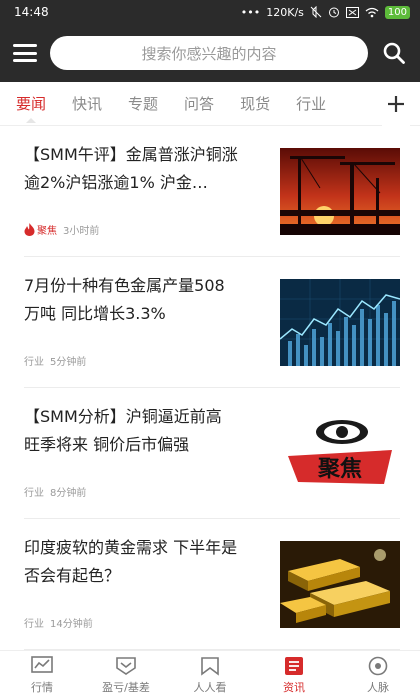 This screenshot has height=700, width=420. I want to click on contacts-icon, so click(378, 666).